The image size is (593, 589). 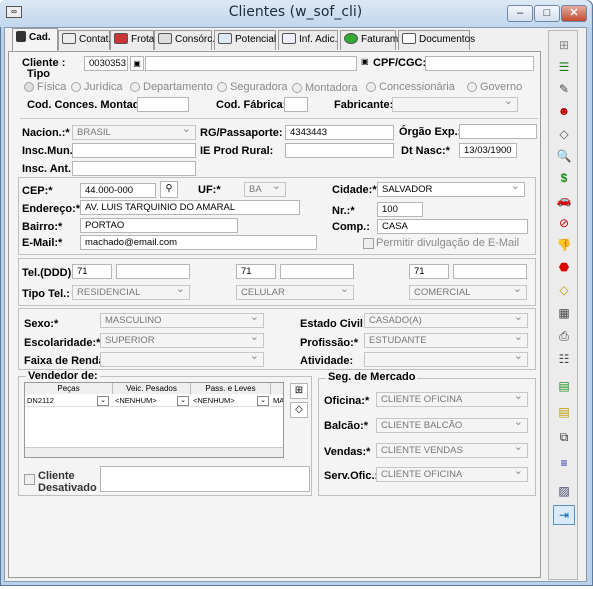 What do you see at coordinates (135, 87) in the screenshot?
I see `radio-departamento` at bounding box center [135, 87].